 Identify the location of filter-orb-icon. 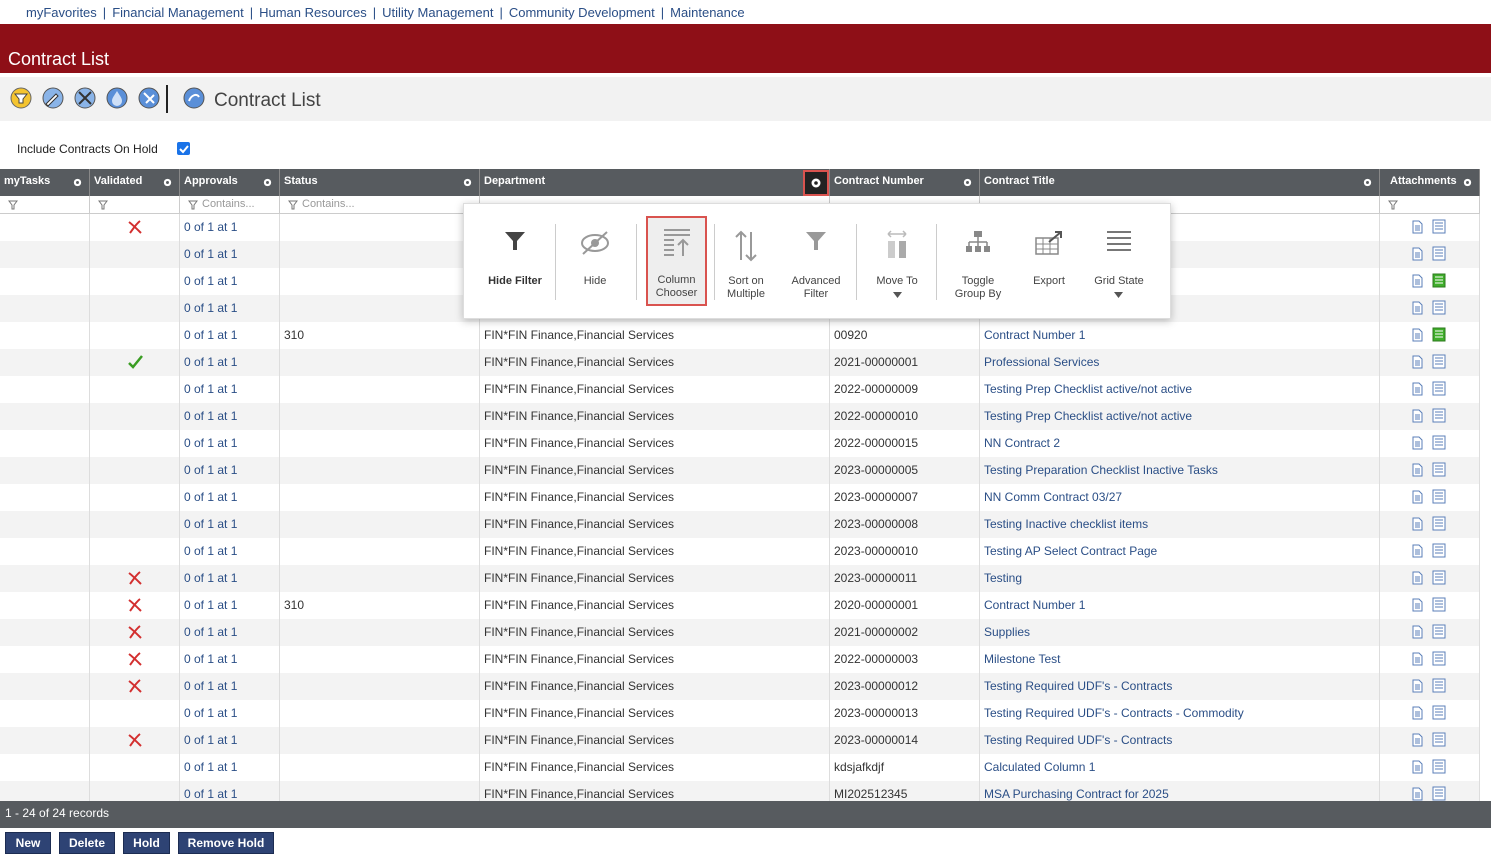
(21, 98).